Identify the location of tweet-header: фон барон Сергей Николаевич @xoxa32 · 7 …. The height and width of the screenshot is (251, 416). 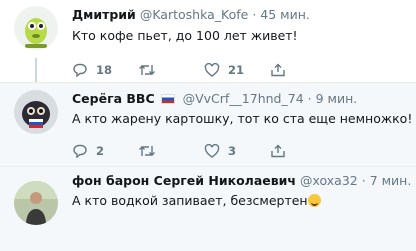
(241, 180).